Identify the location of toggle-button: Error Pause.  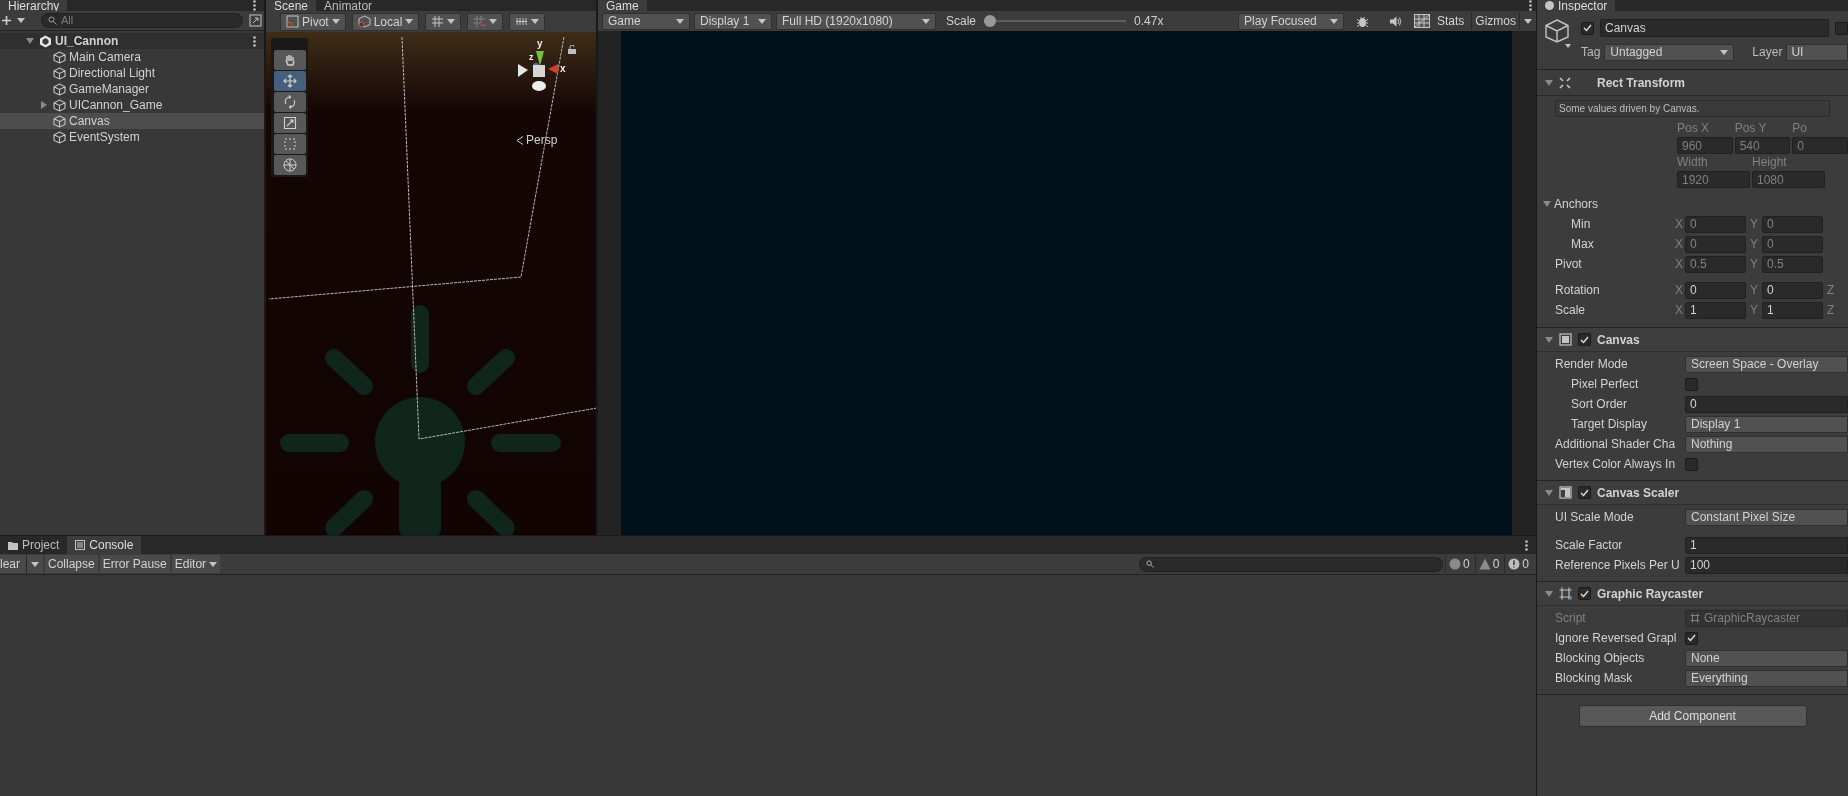
(134, 564).